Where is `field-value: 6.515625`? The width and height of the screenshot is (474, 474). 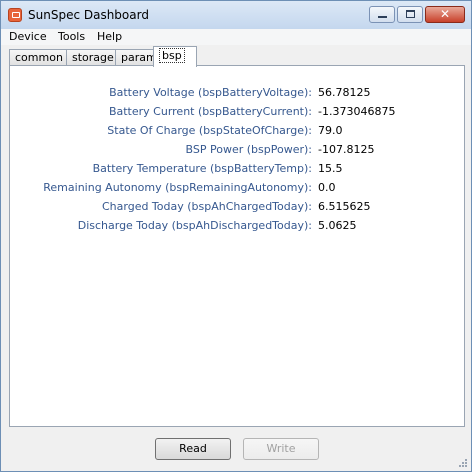 field-value: 6.515625 is located at coordinates (344, 206).